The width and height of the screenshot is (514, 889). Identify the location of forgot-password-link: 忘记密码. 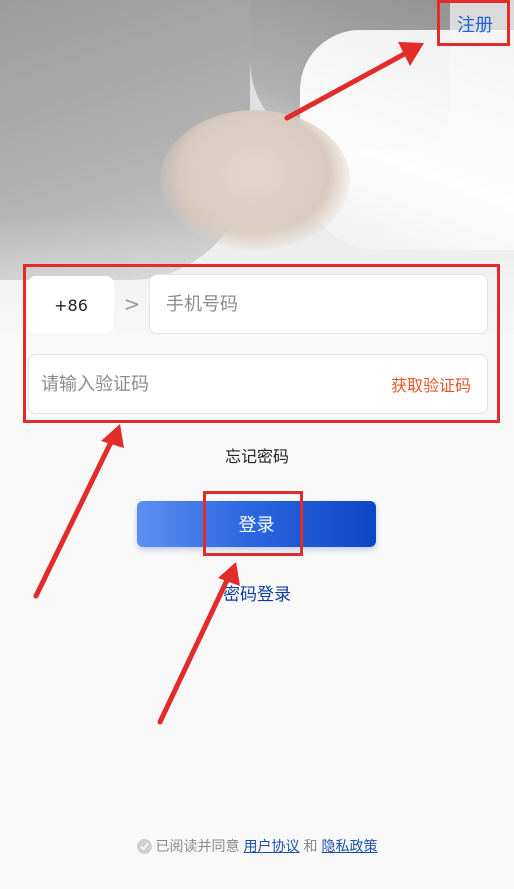
(257, 456).